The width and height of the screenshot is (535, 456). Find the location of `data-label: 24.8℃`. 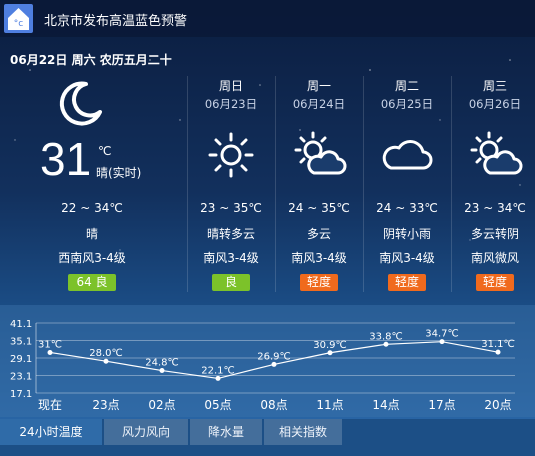

data-label: 24.8℃ is located at coordinates (162, 363).